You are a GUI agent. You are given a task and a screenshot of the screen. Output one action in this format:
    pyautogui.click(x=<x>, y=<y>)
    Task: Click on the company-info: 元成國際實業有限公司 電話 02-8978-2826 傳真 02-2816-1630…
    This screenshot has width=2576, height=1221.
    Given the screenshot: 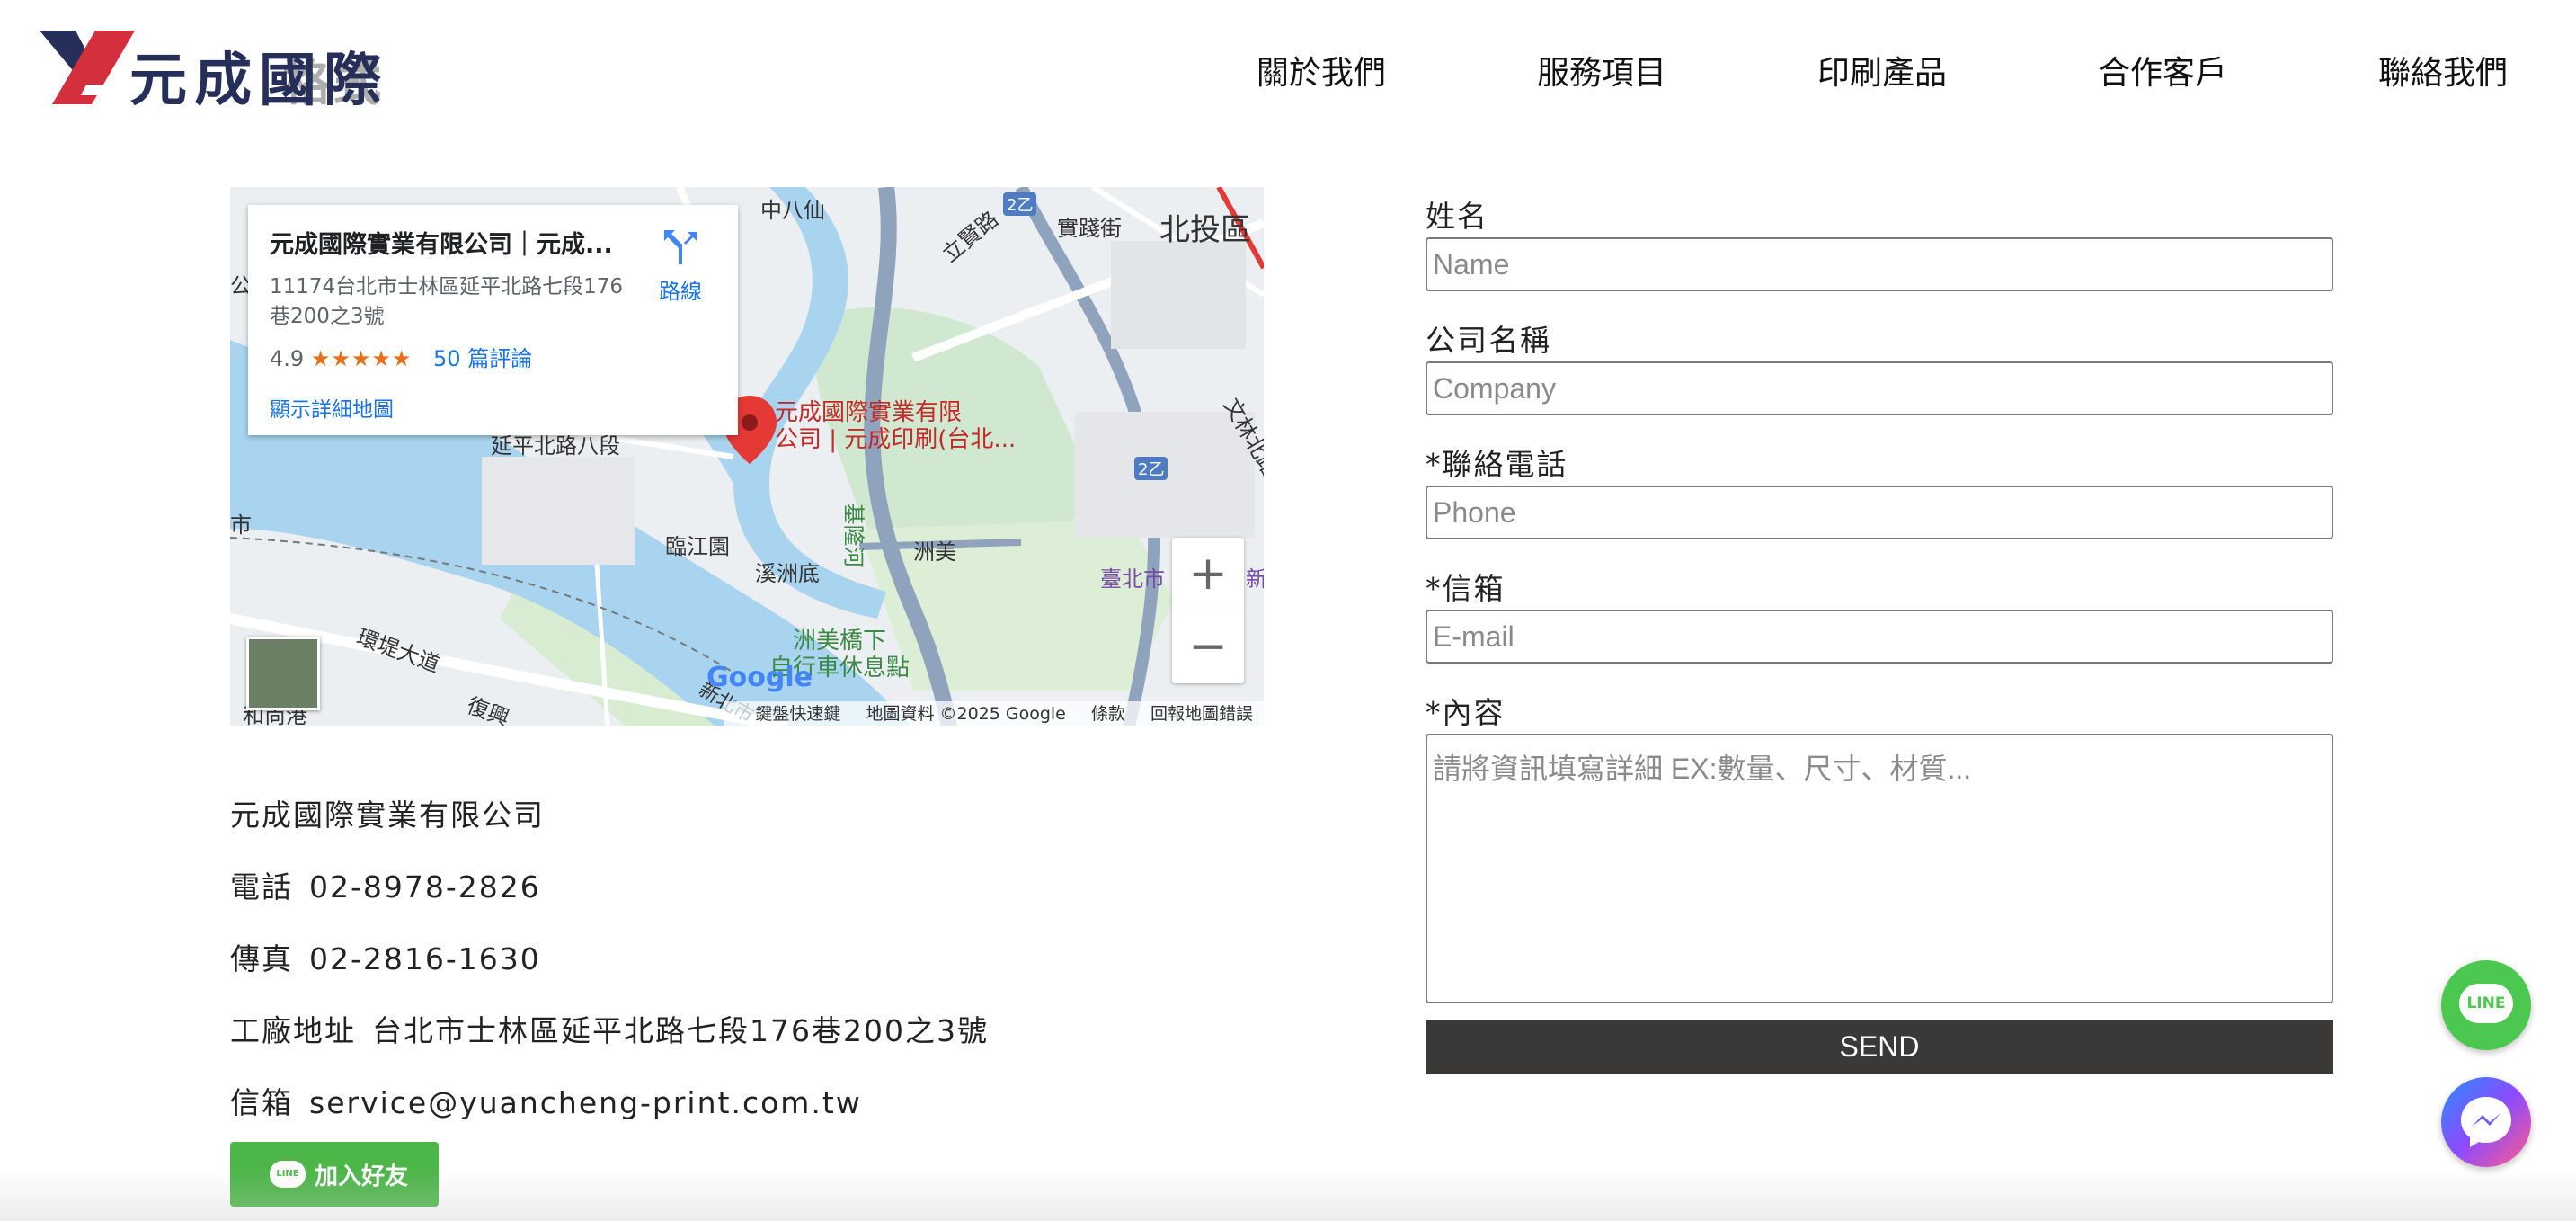 What is the action you would take?
    pyautogui.click(x=769, y=971)
    